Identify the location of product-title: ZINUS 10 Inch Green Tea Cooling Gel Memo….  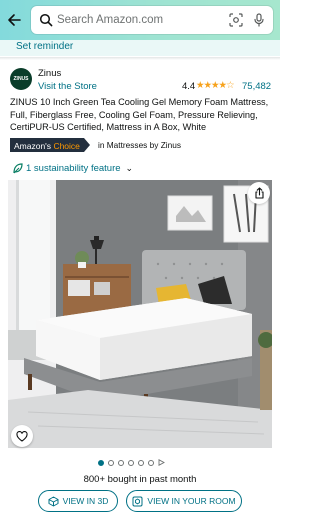
(139, 115).